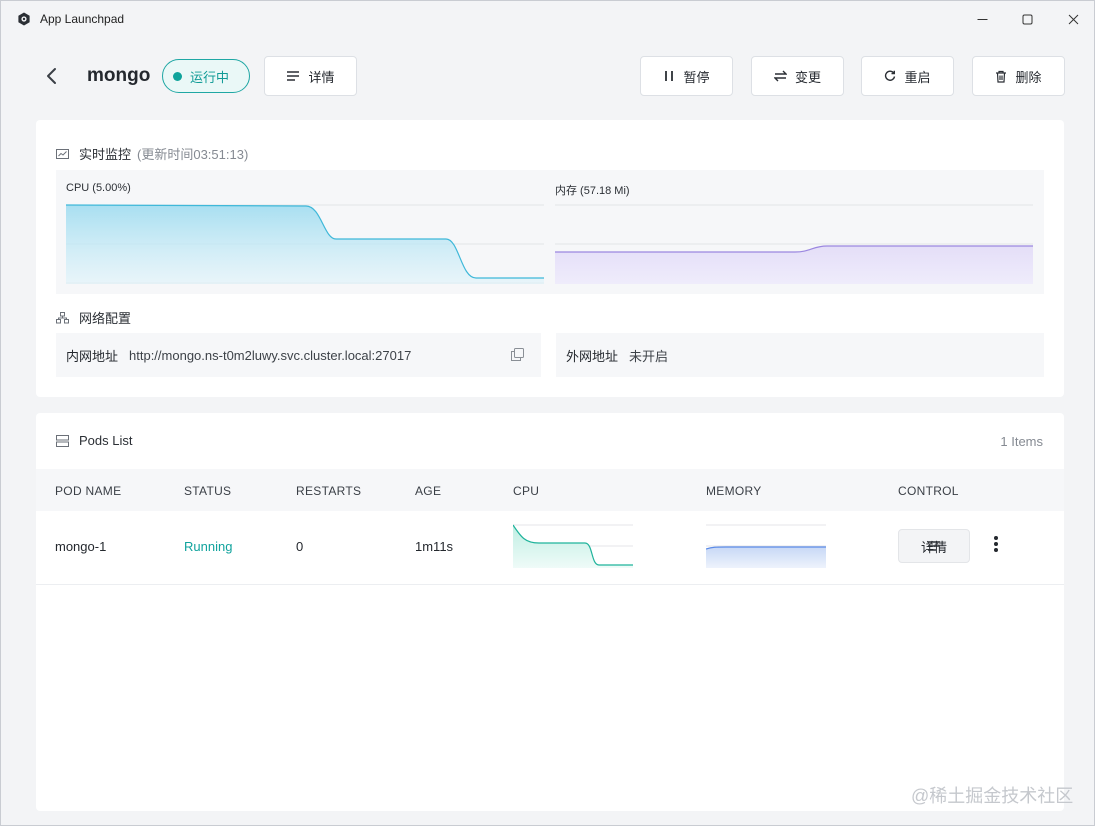 The height and width of the screenshot is (826, 1095). I want to click on delete-label: 删除, so click(1028, 77).